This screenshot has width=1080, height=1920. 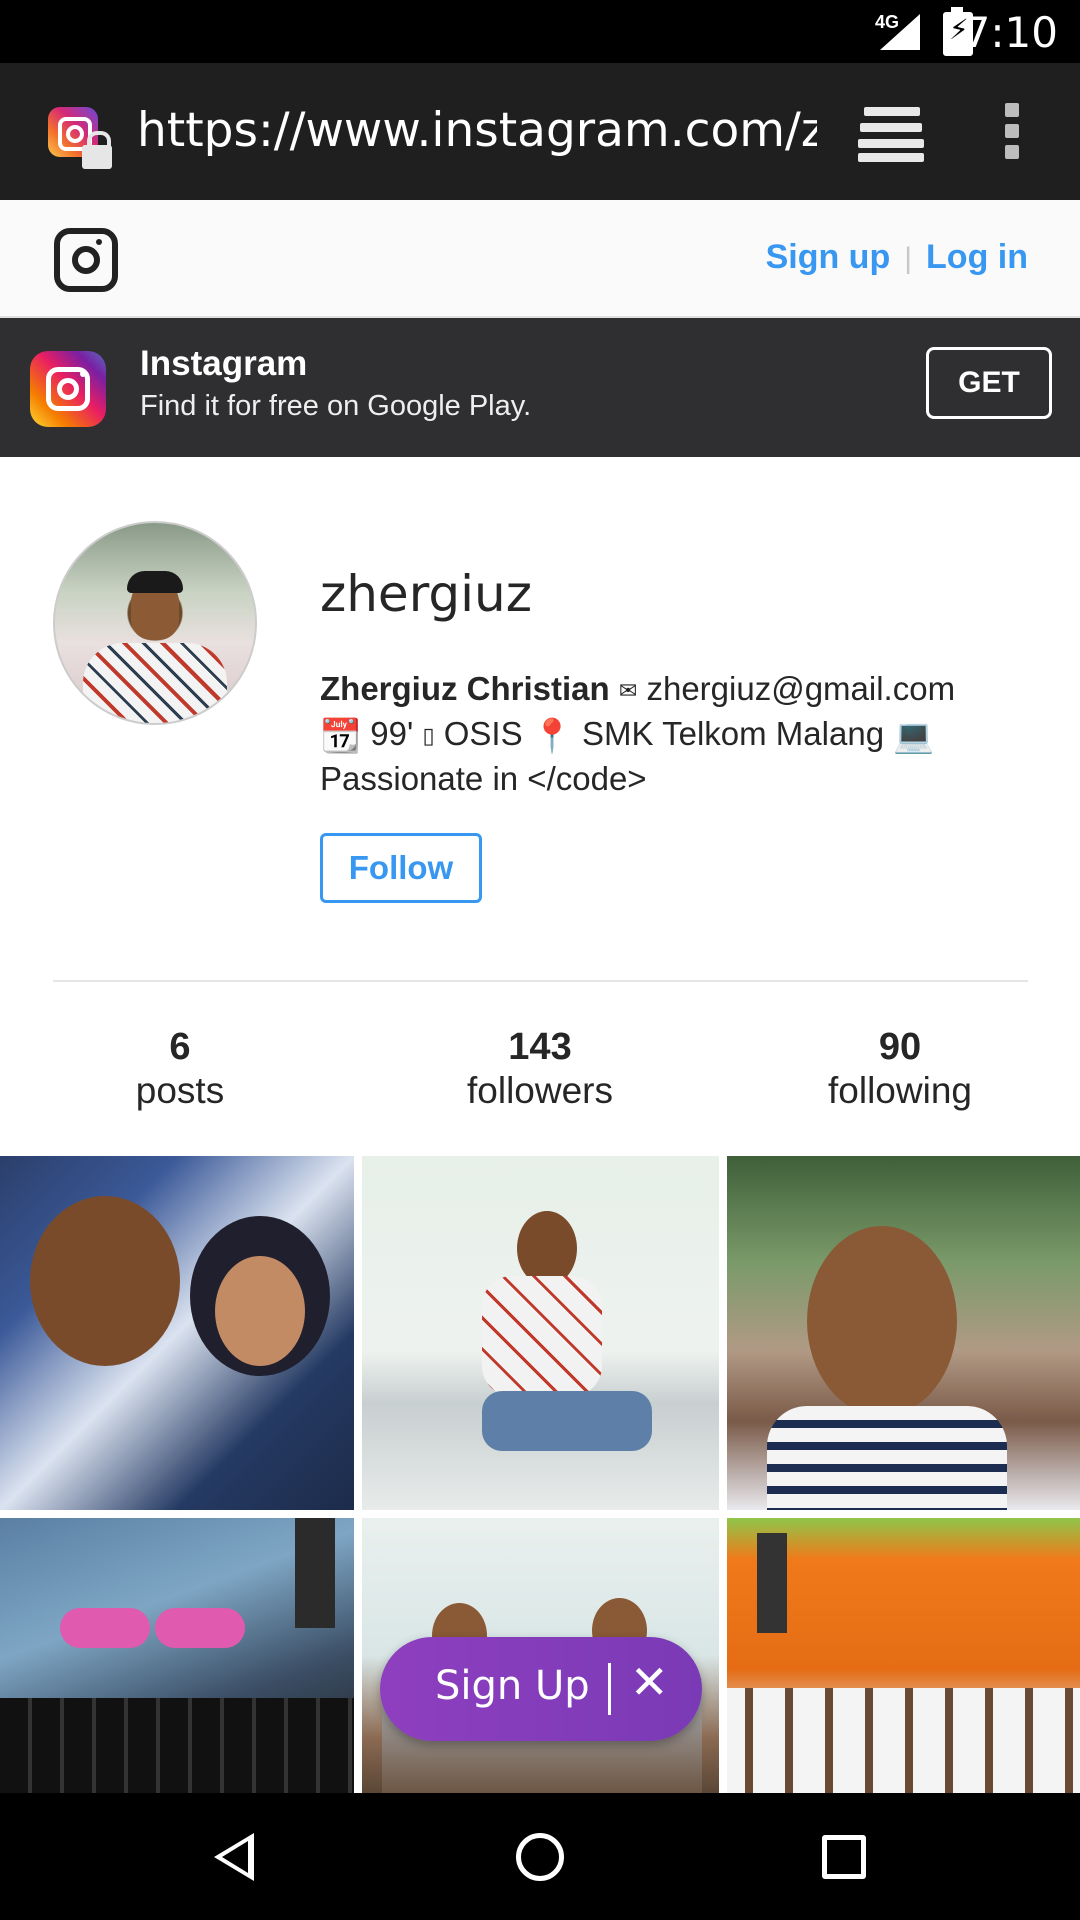 What do you see at coordinates (540, 259) in the screenshot?
I see `instagram-header: Sign up | Log in` at bounding box center [540, 259].